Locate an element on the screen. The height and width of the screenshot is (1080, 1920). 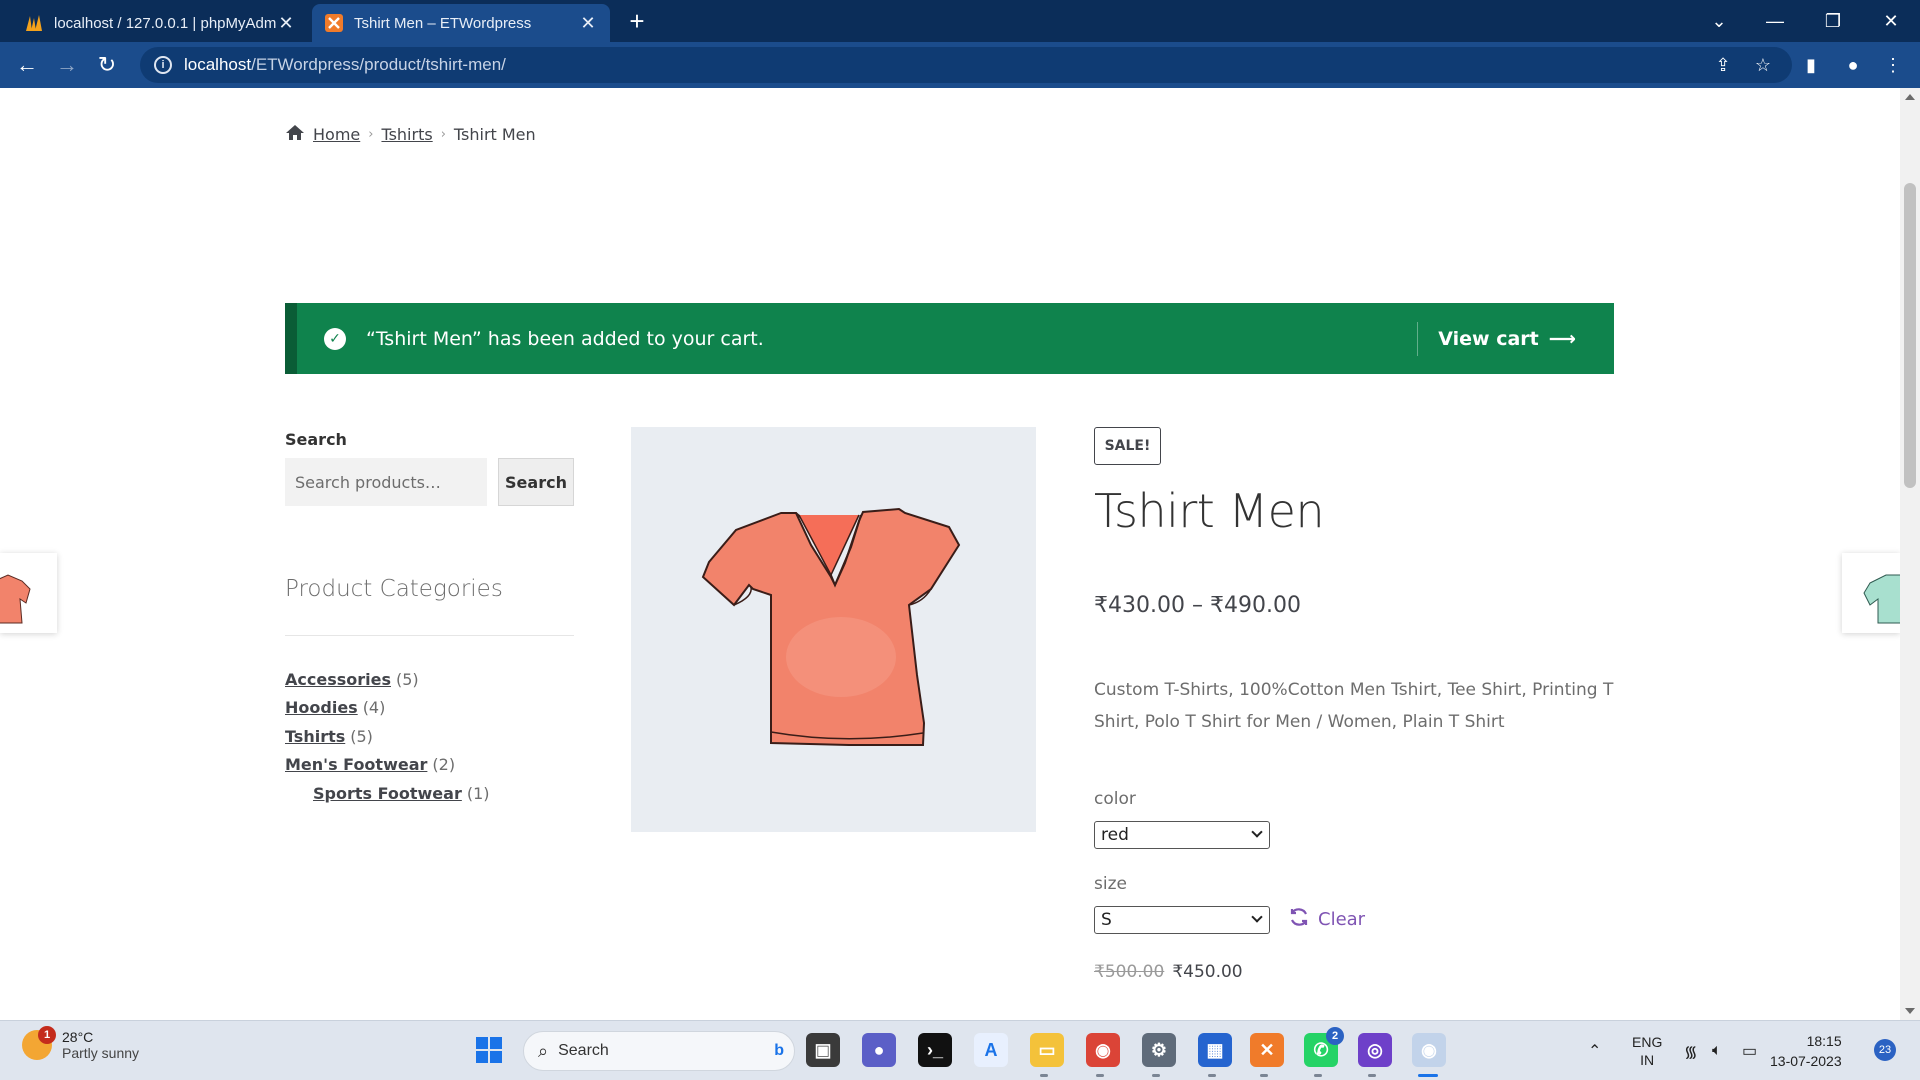
clear-variations-link: Clear is located at coordinates (1326, 919).